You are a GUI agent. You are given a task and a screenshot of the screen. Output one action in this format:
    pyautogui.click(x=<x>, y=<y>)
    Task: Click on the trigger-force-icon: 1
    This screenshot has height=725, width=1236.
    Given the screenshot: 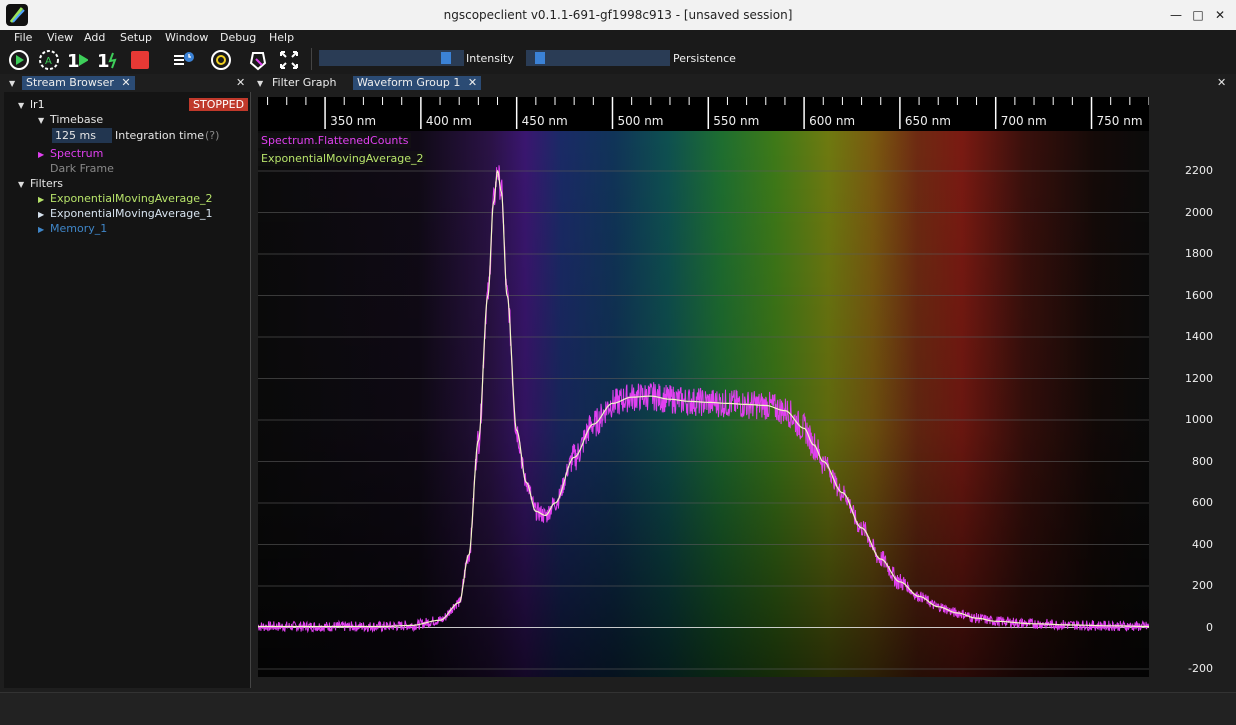 What is the action you would take?
    pyautogui.click(x=107, y=60)
    